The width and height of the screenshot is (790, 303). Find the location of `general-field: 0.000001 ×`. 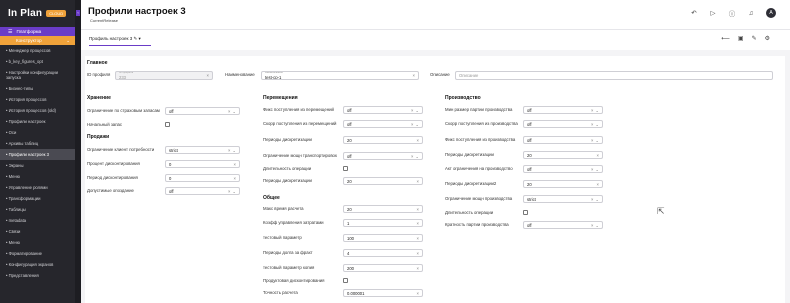

general-field: 0.000001 × is located at coordinates (383, 293).